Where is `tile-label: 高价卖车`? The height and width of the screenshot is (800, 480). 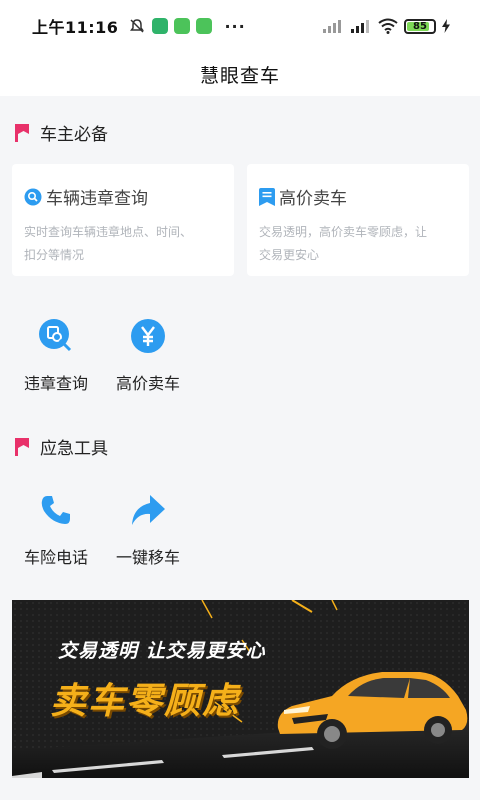 tile-label: 高价卖车 is located at coordinates (147, 383).